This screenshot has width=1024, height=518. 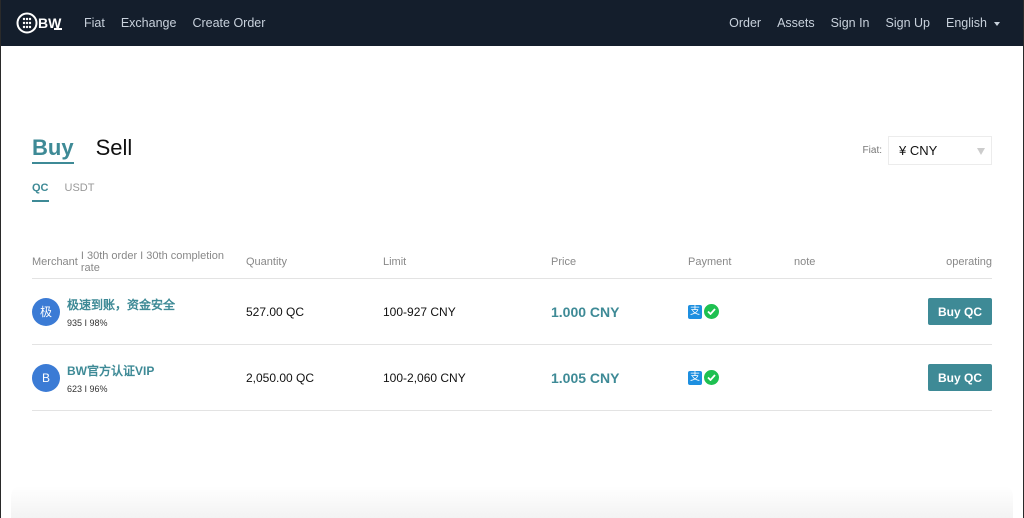 What do you see at coordinates (512, 502) in the screenshot?
I see `footer-shadow` at bounding box center [512, 502].